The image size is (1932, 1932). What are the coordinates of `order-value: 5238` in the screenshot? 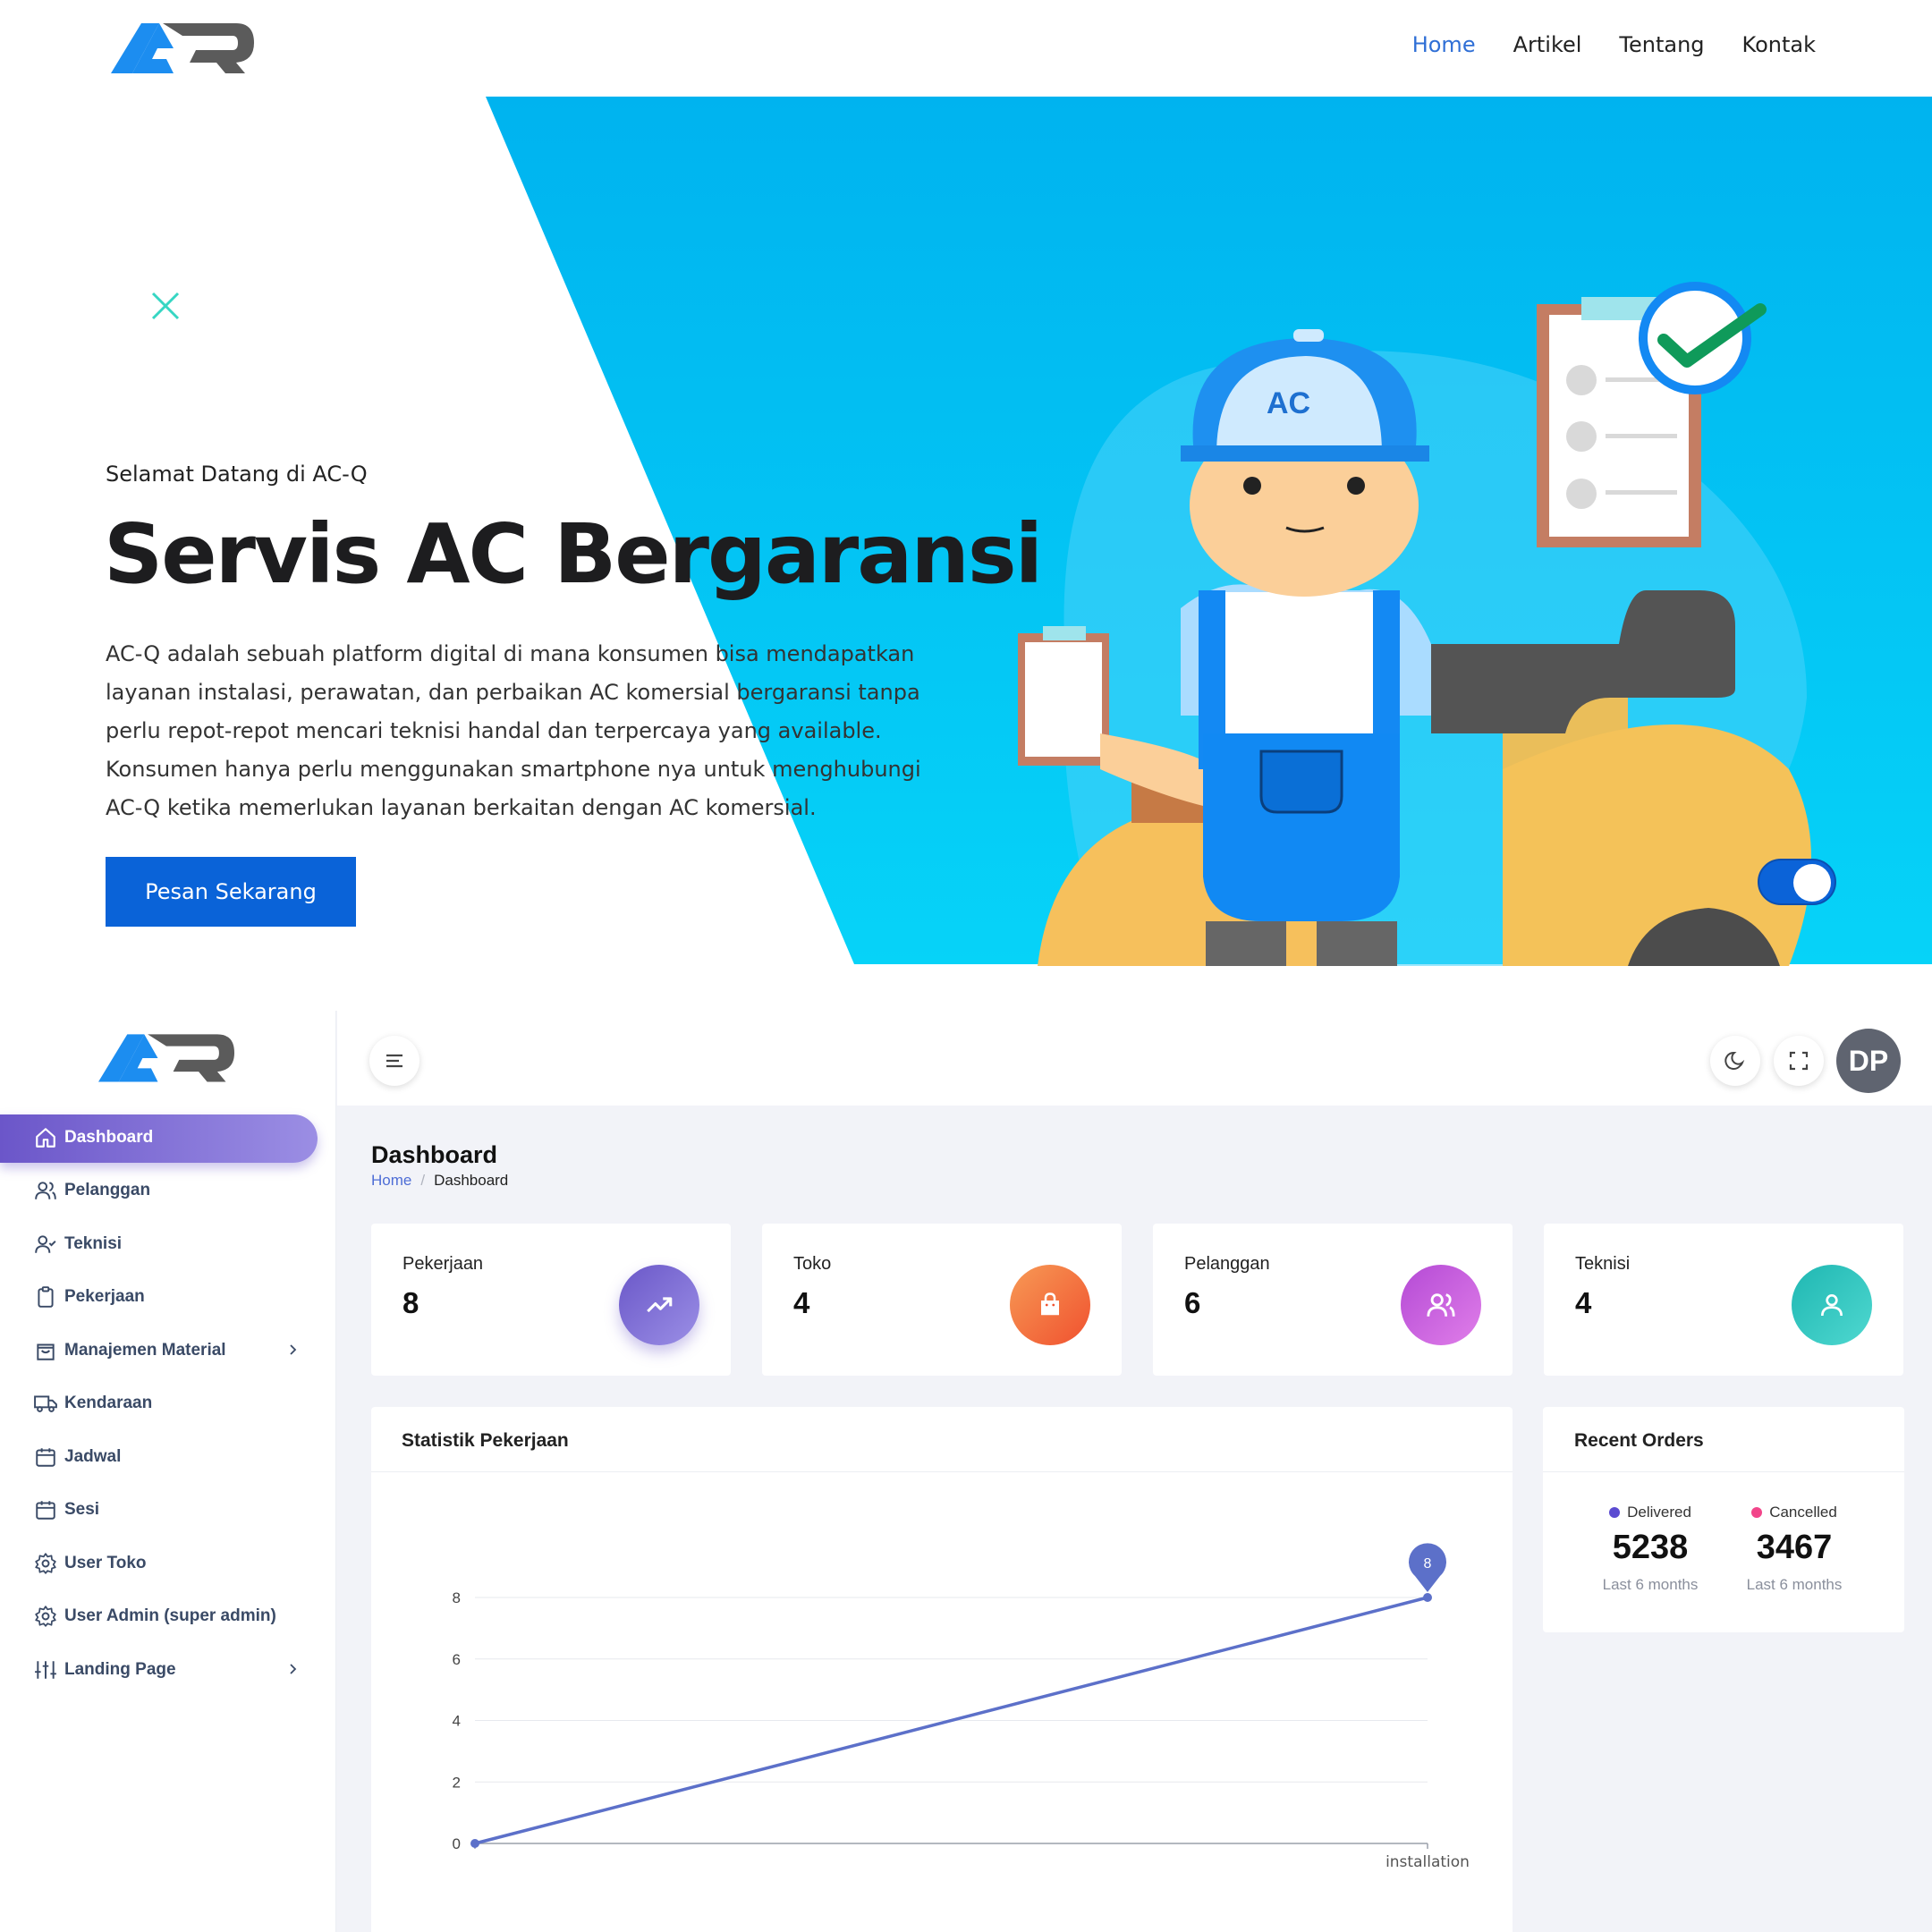 It's located at (1650, 1547).